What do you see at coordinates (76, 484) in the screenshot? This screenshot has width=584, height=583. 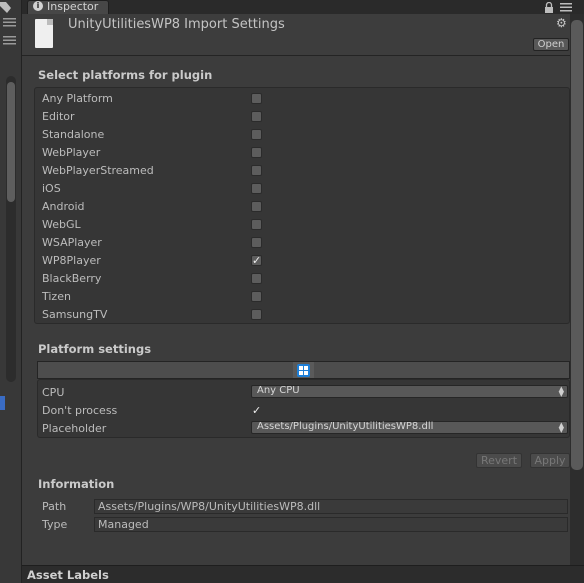 I see `section-title-information: Information` at bounding box center [76, 484].